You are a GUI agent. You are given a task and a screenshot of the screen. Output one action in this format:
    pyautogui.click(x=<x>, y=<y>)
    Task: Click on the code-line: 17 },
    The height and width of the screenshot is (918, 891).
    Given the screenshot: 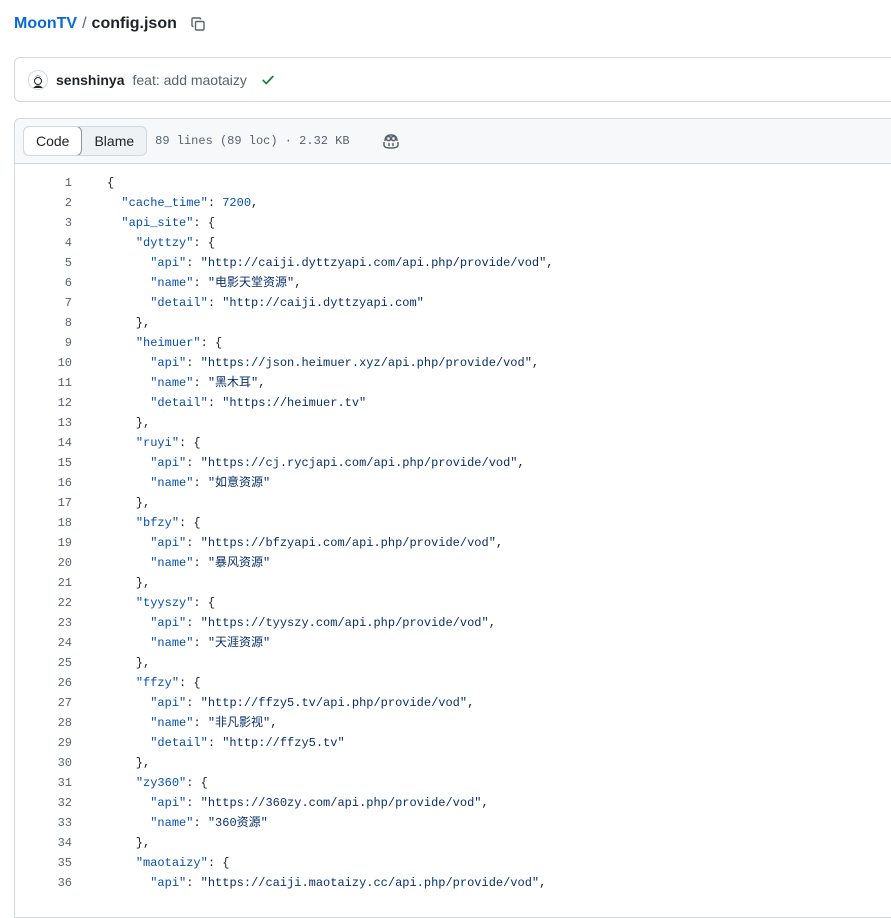 What is the action you would take?
    pyautogui.click(x=453, y=503)
    